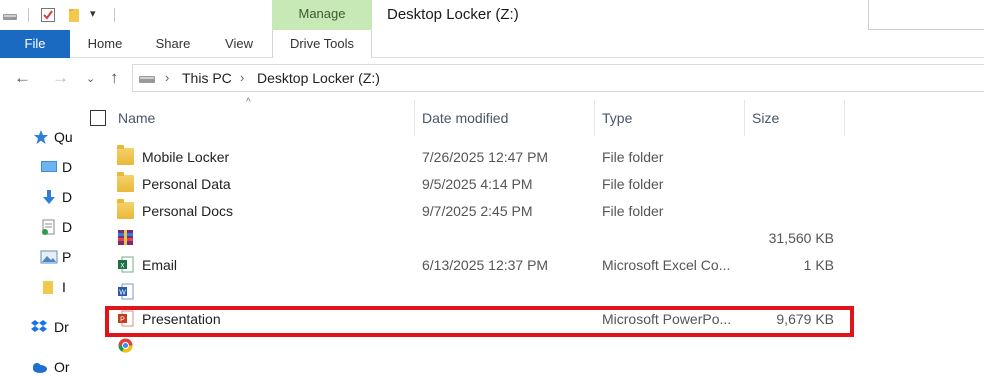  What do you see at coordinates (186, 184) in the screenshot?
I see `file-name: Personal Data` at bounding box center [186, 184].